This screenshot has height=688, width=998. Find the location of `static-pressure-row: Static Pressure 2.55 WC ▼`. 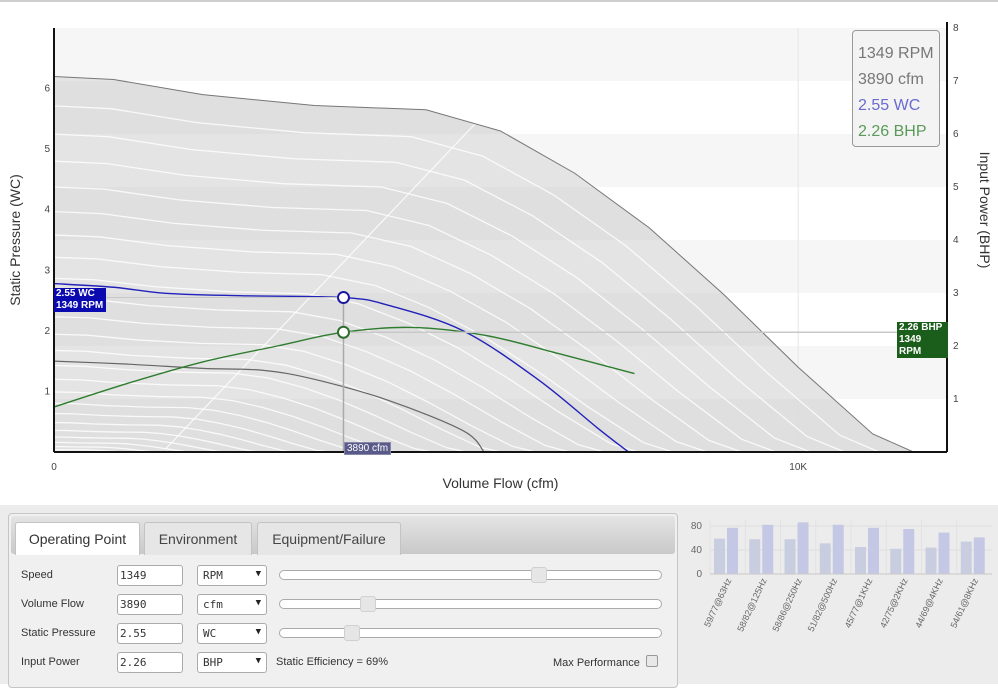

static-pressure-row: Static Pressure 2.55 WC ▼ is located at coordinates (346, 634).